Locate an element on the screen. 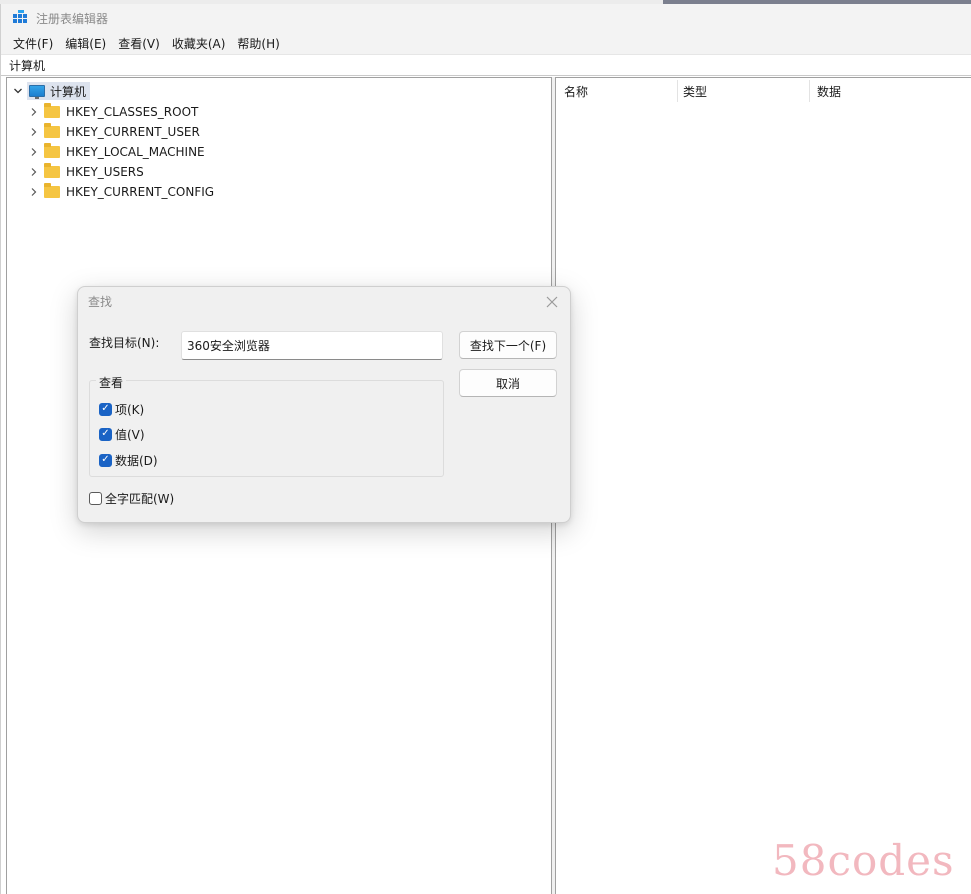  tree-root-selection: 计算机 is located at coordinates (59, 91).